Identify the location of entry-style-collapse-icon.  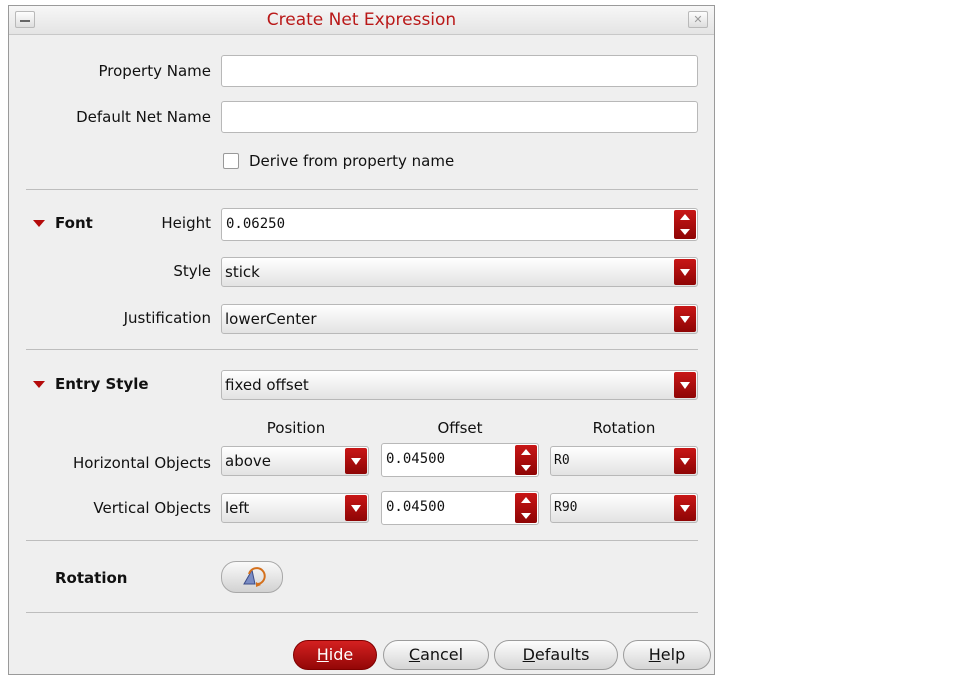
(39, 384).